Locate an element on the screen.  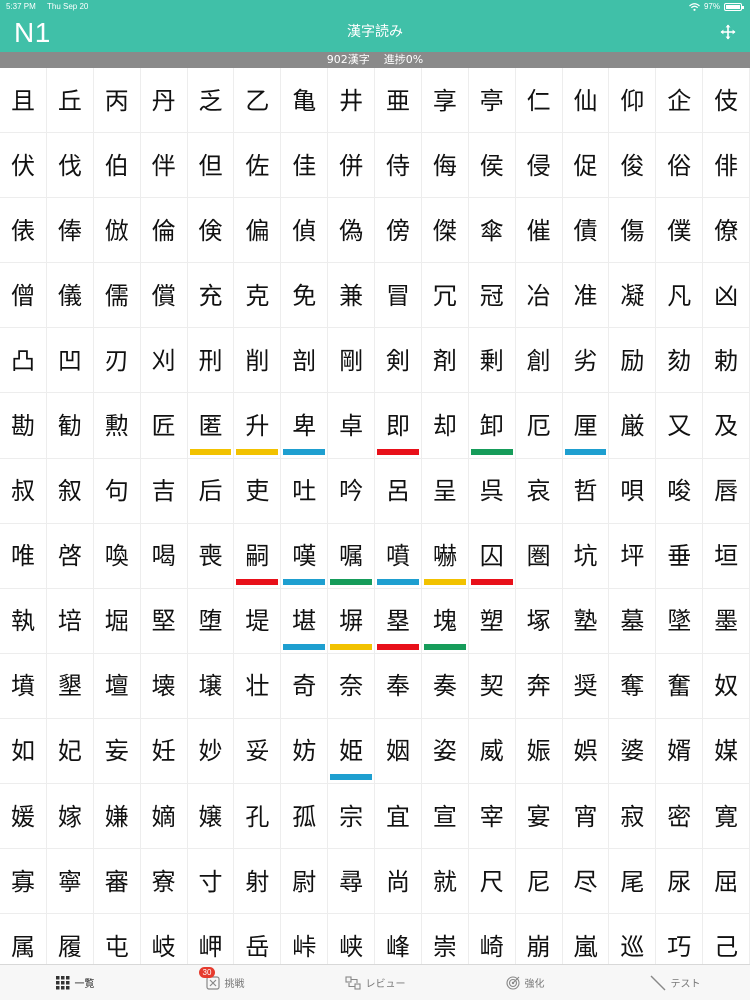
kanji-cell: 宜 is located at coordinates (398, 817).